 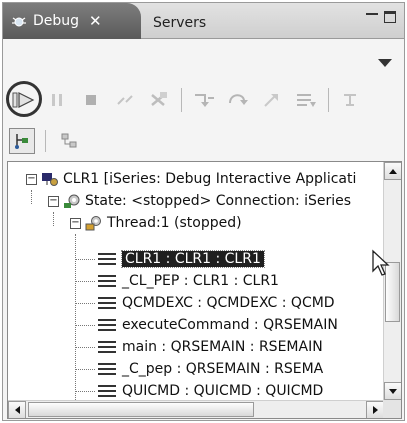 I want to click on stack-frame-label: executeCommand : QRSEMAIN, so click(x=230, y=325).